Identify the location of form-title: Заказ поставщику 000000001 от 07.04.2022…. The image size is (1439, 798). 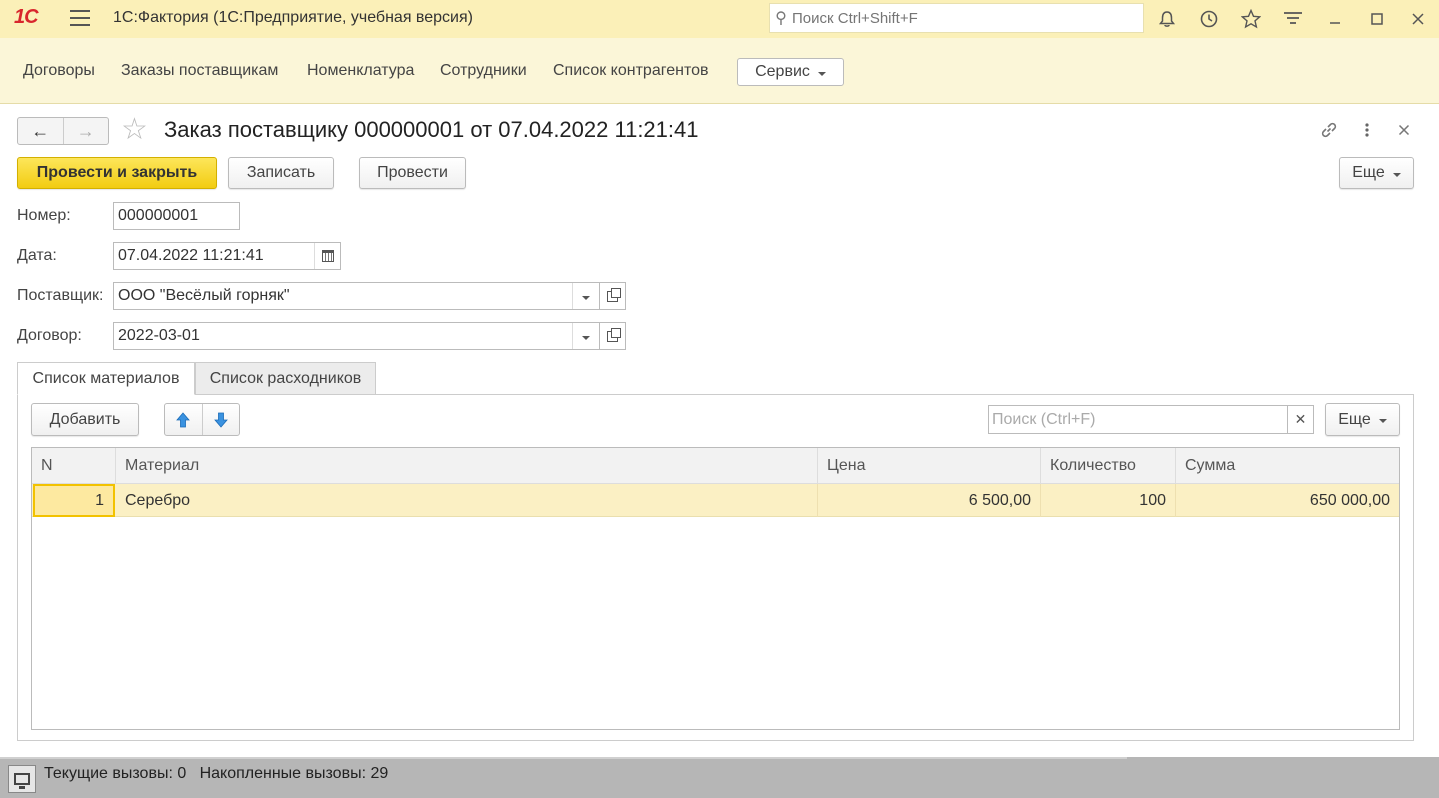
(431, 129).